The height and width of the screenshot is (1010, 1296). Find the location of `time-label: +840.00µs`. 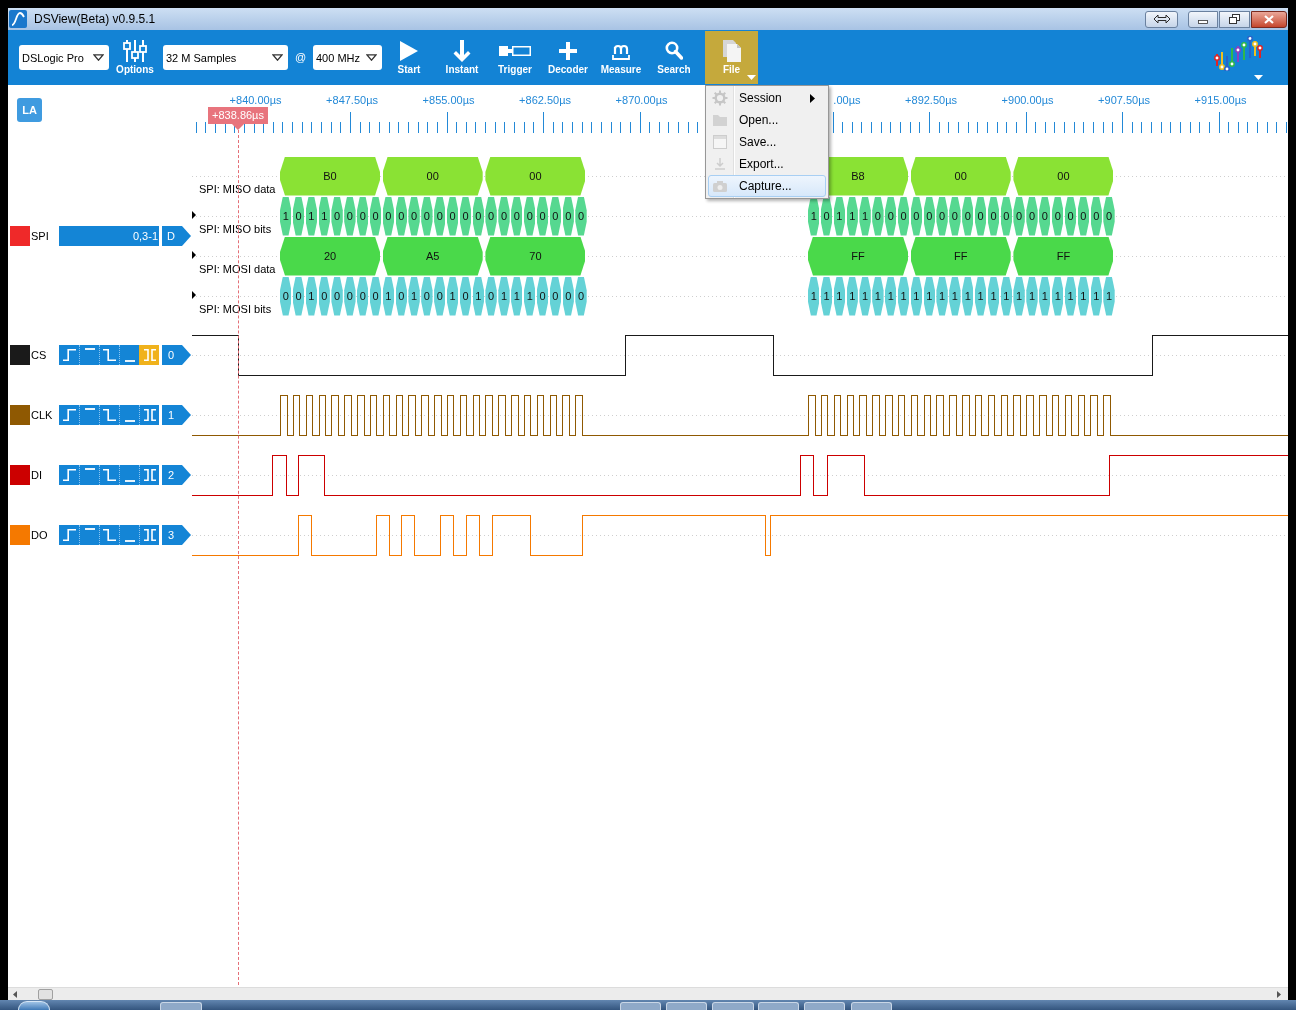

time-label: +840.00µs is located at coordinates (255, 100).